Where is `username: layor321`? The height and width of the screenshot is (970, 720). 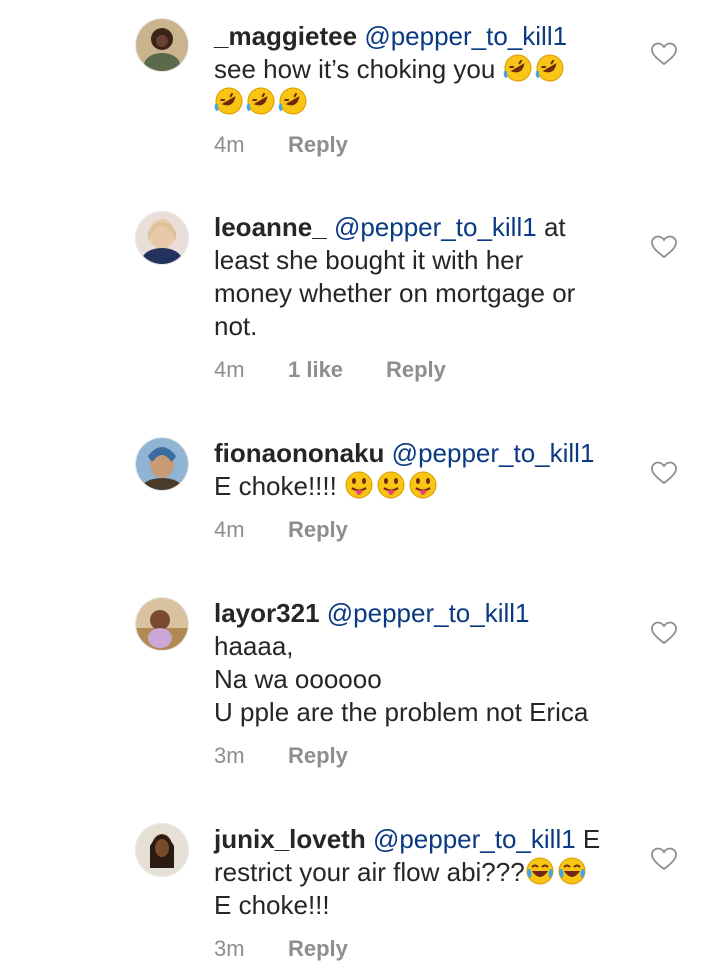
username: layor321 is located at coordinates (267, 613).